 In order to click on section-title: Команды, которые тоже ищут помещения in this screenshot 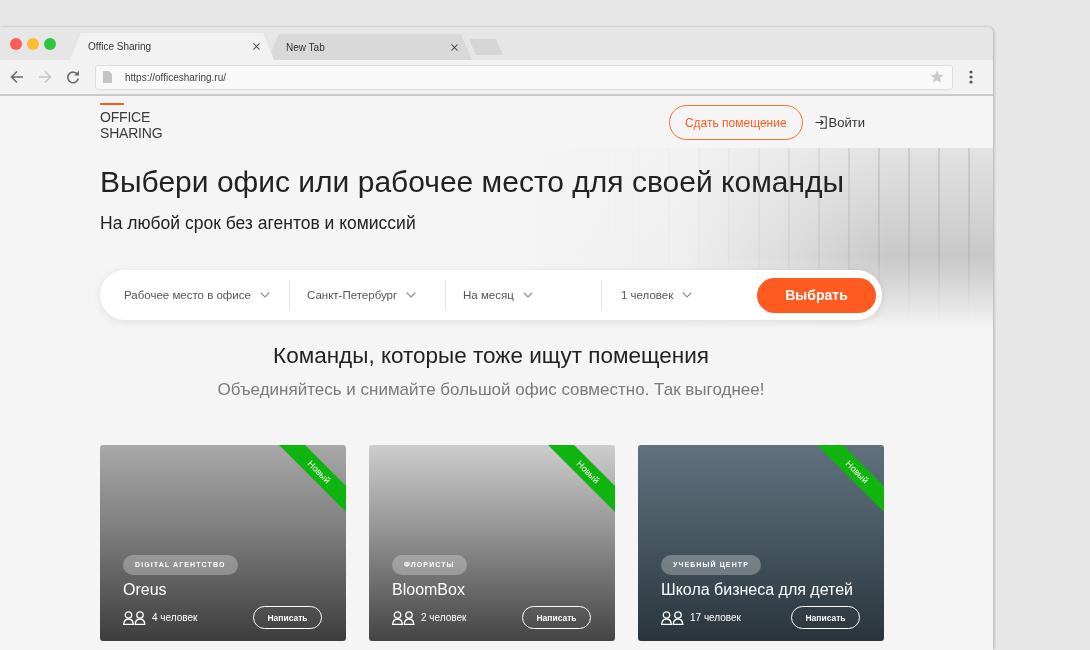, I will do `click(491, 356)`.